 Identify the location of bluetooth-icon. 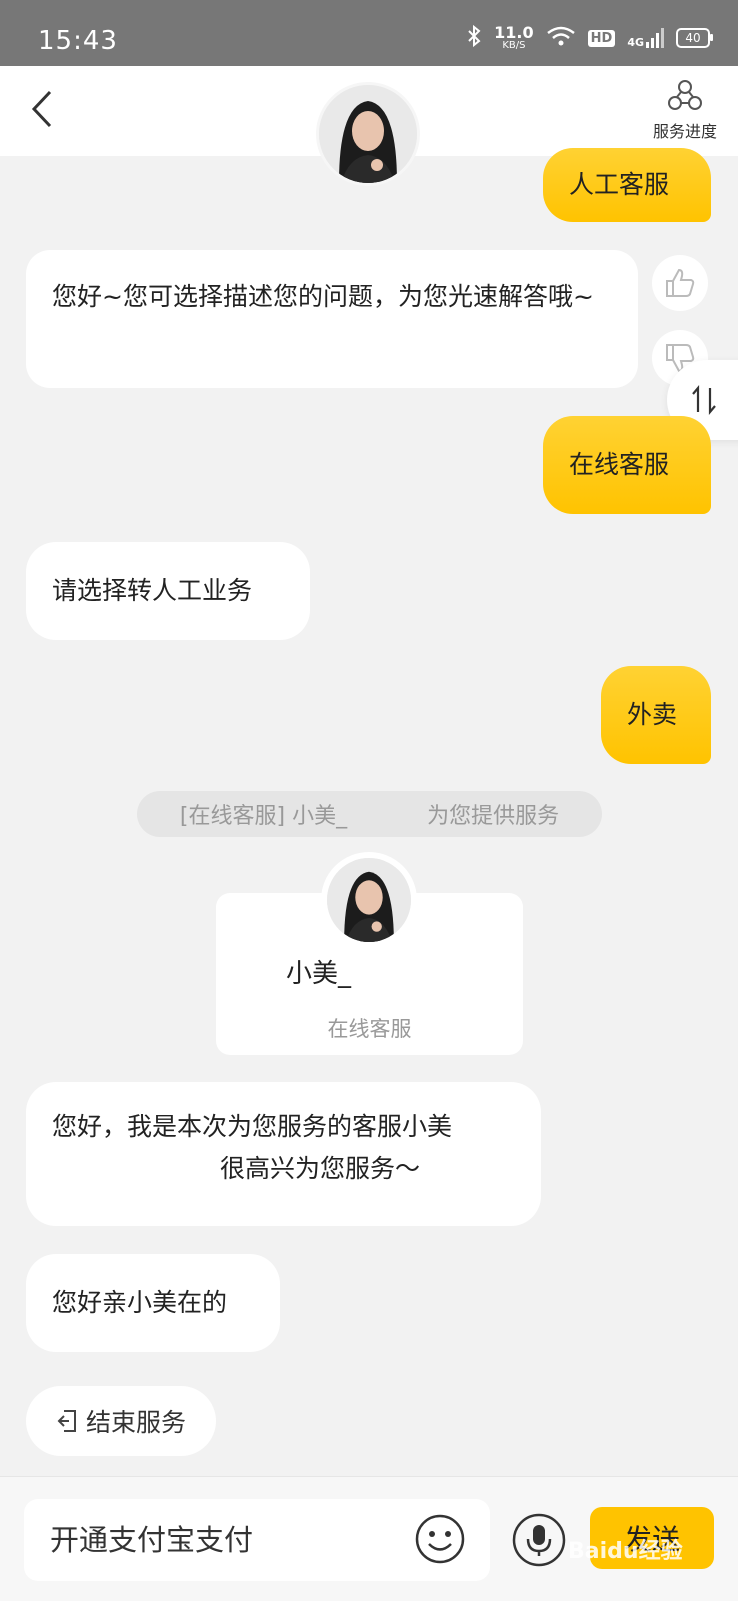
(474, 38).